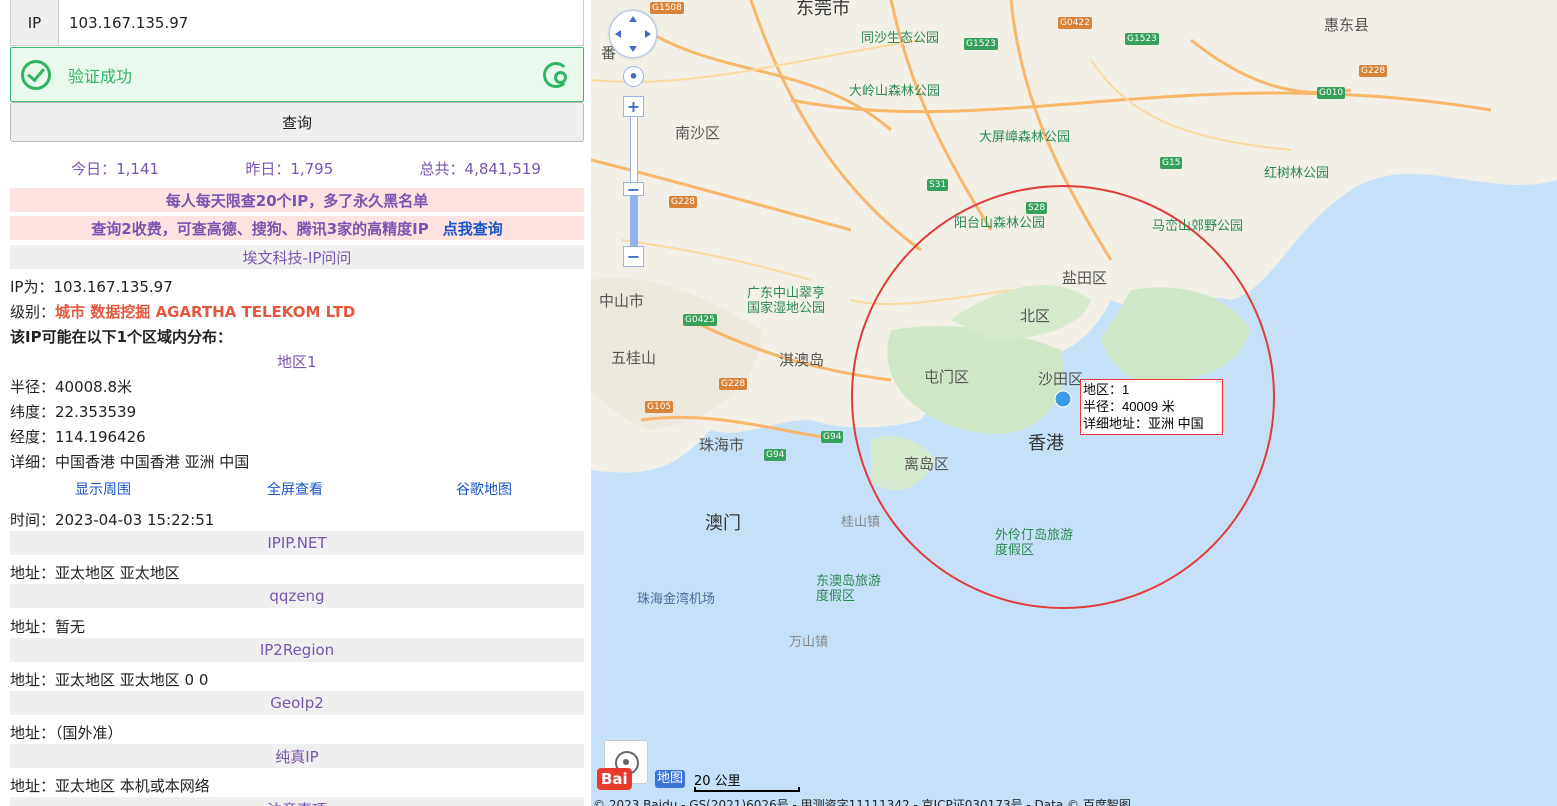 This screenshot has width=1557, height=806. Describe the element at coordinates (633, 256) in the screenshot. I see `zoom-out-button: −` at that location.